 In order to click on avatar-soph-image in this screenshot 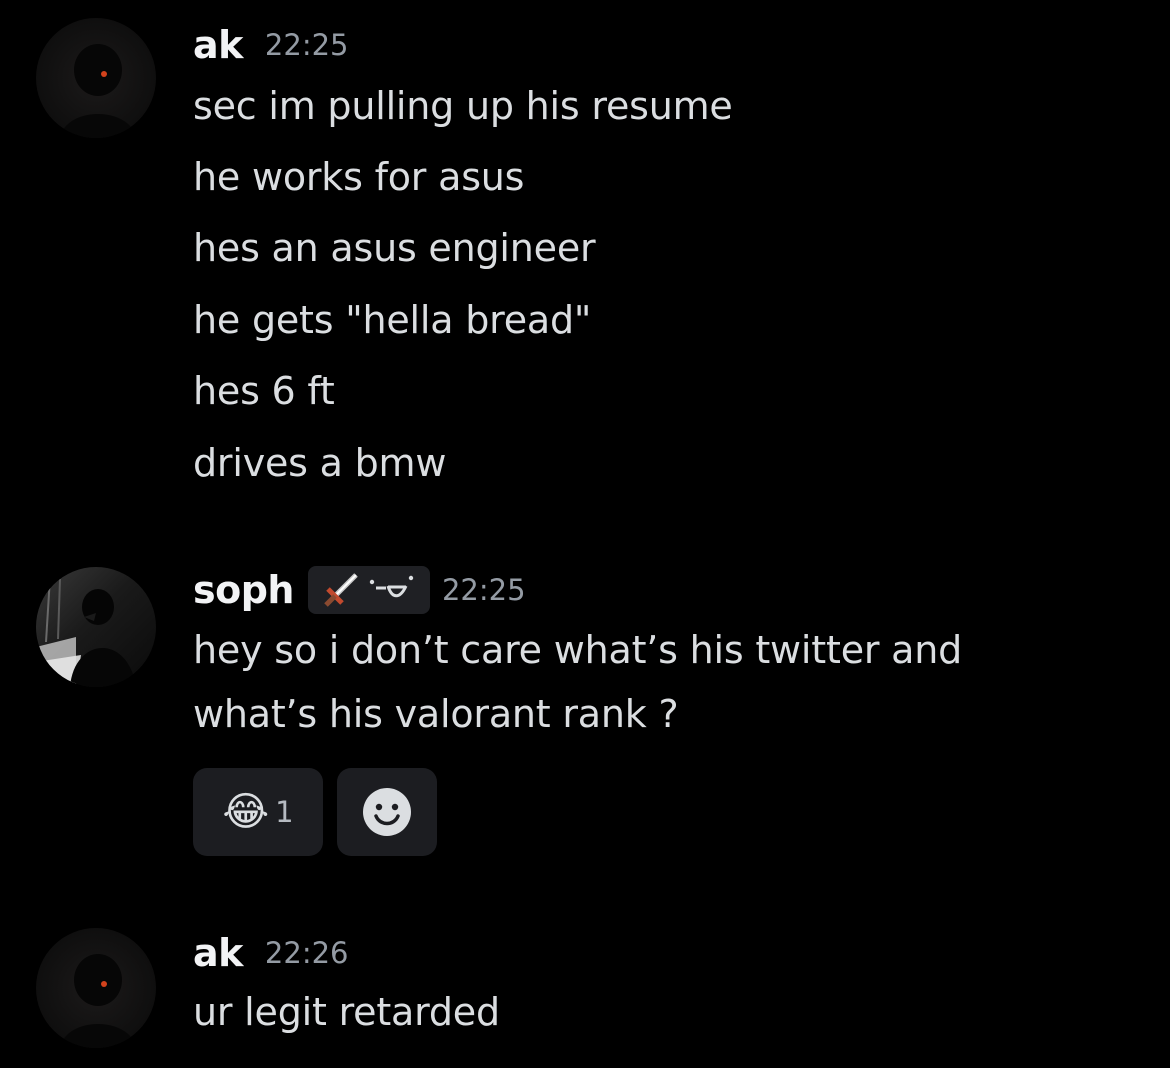, I will do `click(96, 627)`.